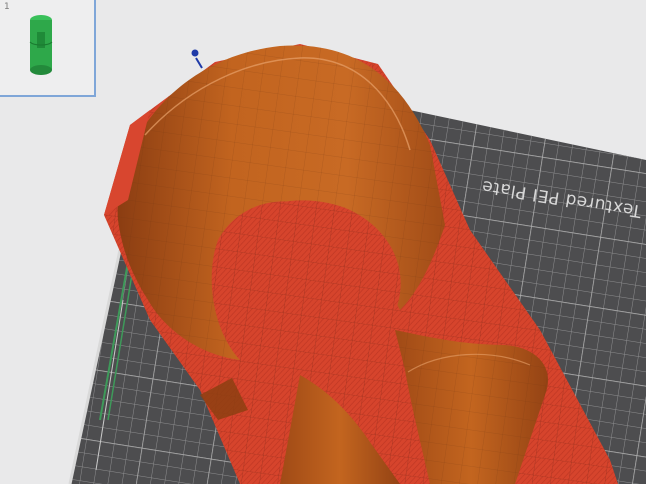 The width and height of the screenshot is (646, 484). What do you see at coordinates (7, 7) in the screenshot?
I see `plate-index: 1` at bounding box center [7, 7].